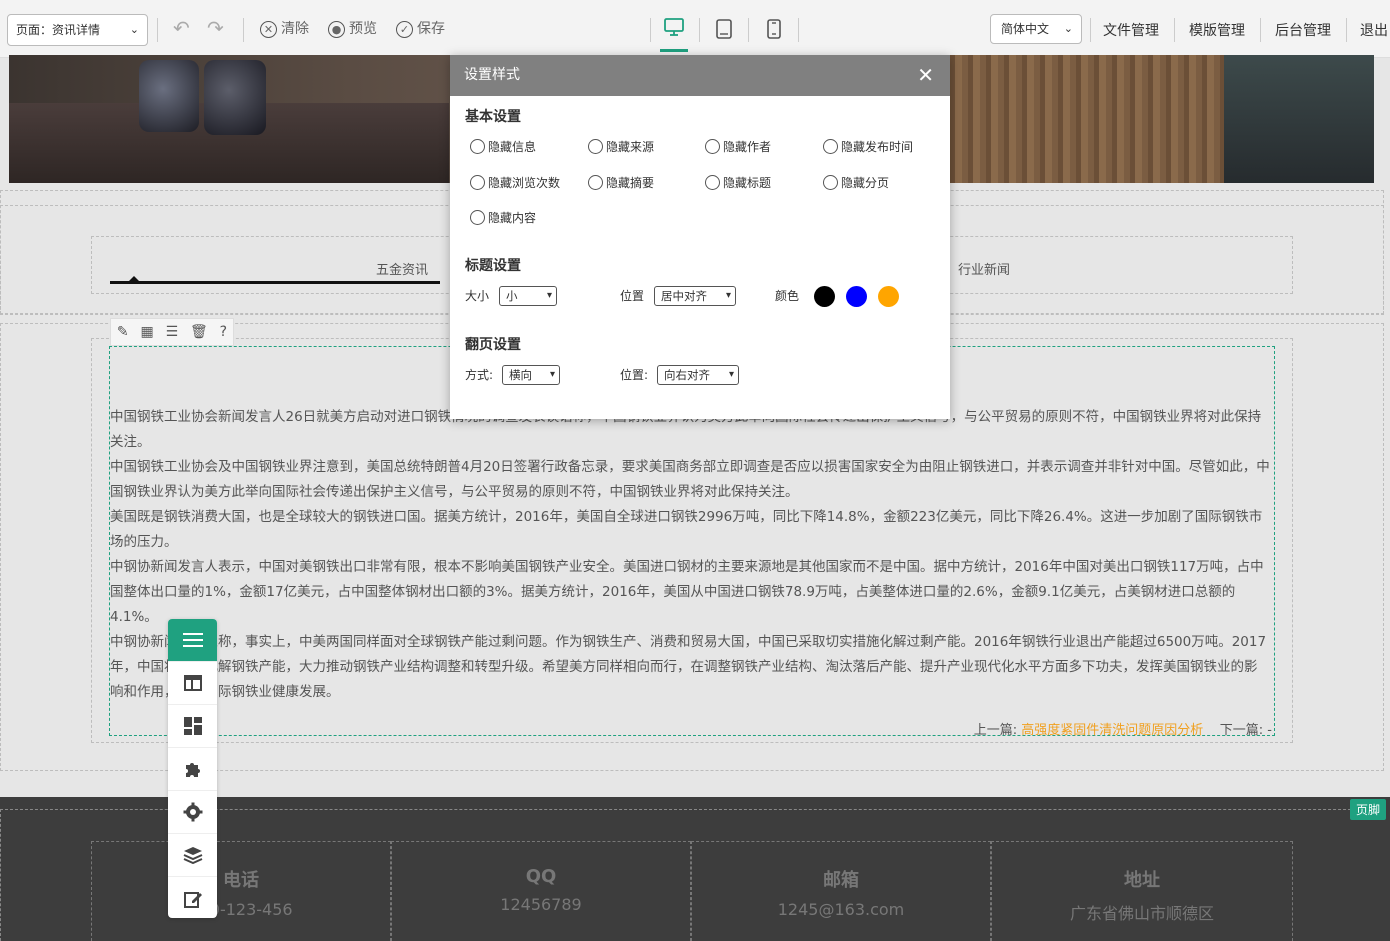 The width and height of the screenshot is (1390, 941). I want to click on color-swatch-black, so click(824, 296).